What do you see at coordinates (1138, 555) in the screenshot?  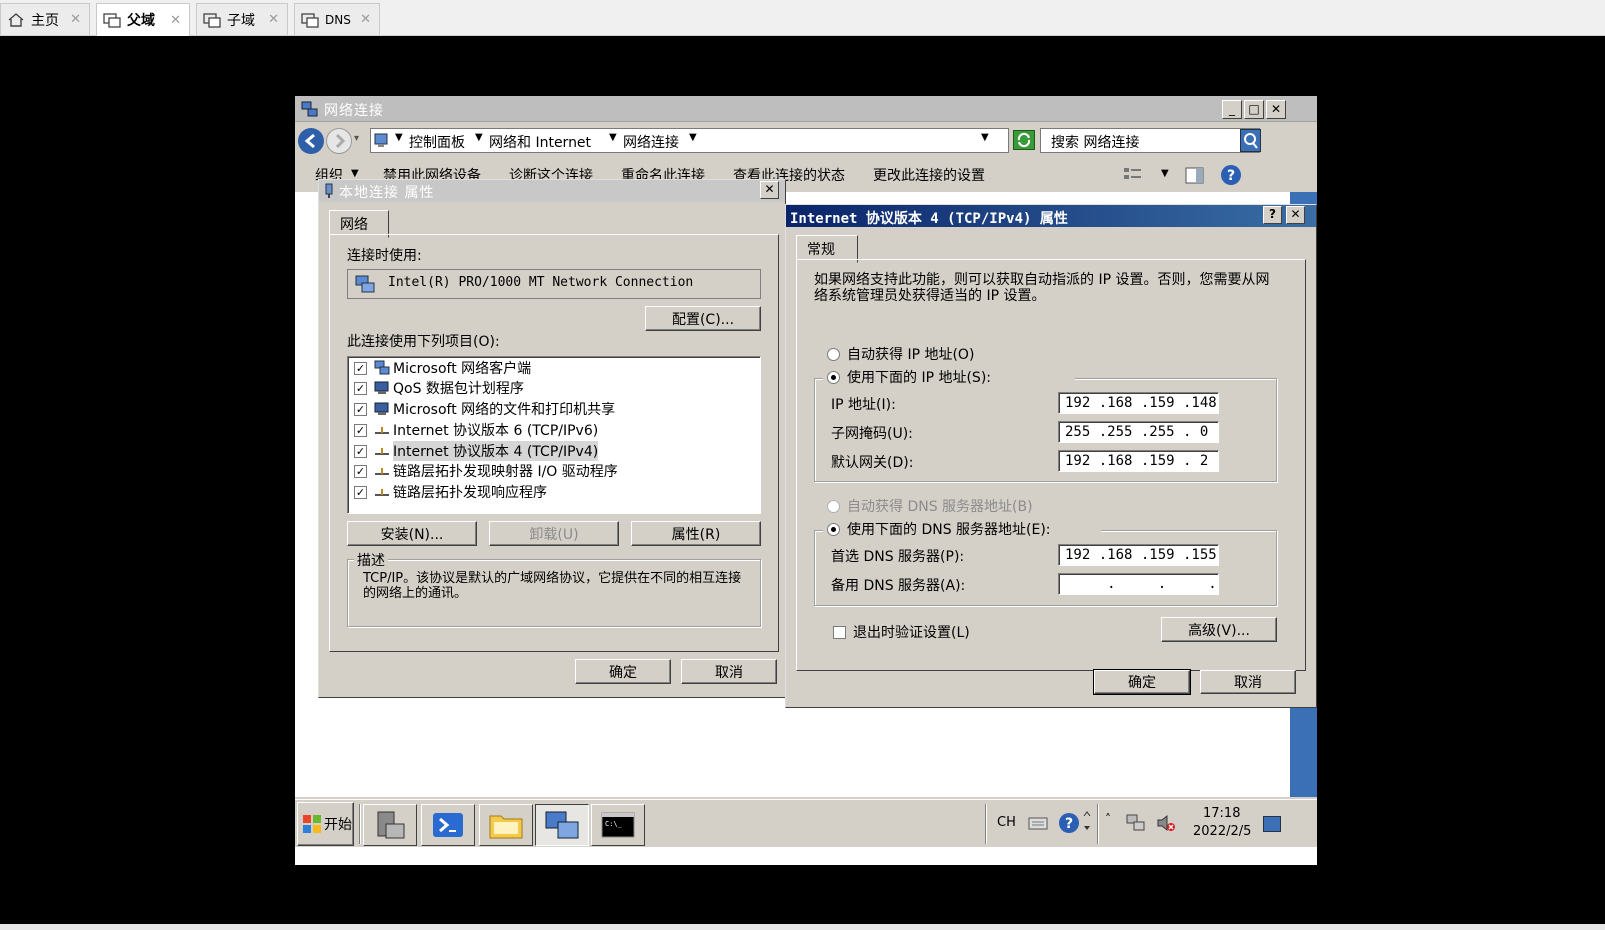 I see `preferred-dns-field: 192 .168 .159 .155` at bounding box center [1138, 555].